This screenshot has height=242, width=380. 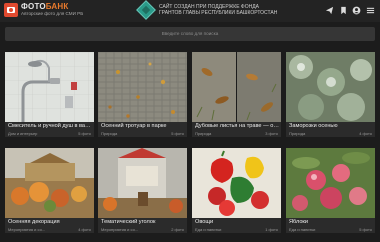 I want to click on album-title: Заморозки осенью, so click(x=331, y=126).